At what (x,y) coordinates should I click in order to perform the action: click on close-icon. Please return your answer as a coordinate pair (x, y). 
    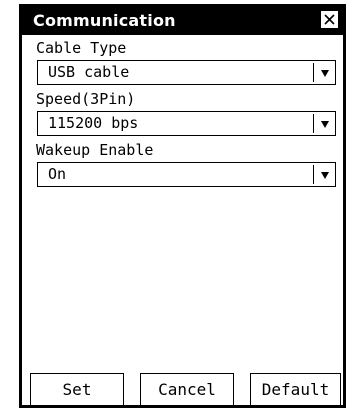
    Looking at the image, I should click on (329, 19).